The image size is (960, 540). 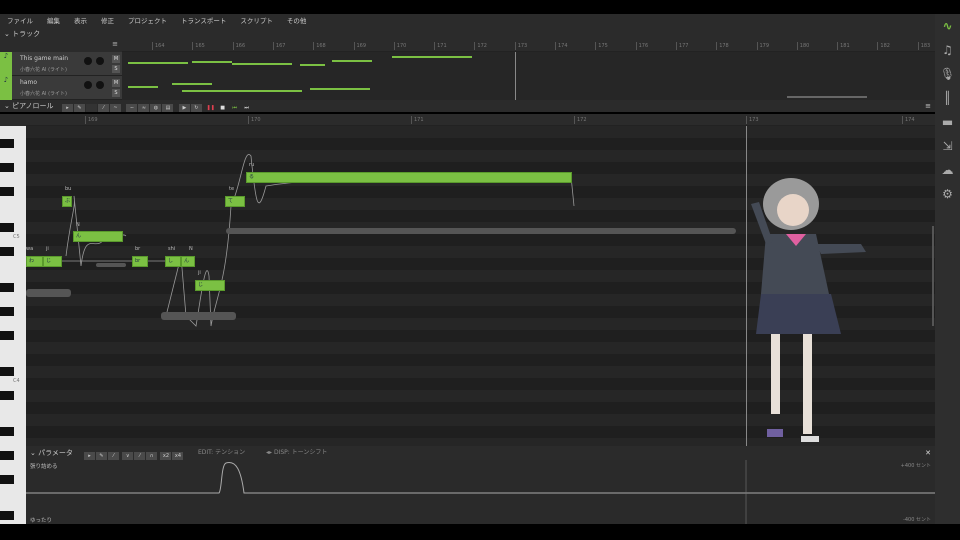 I want to click on gear-icon: ⚙, so click(x=947, y=194).